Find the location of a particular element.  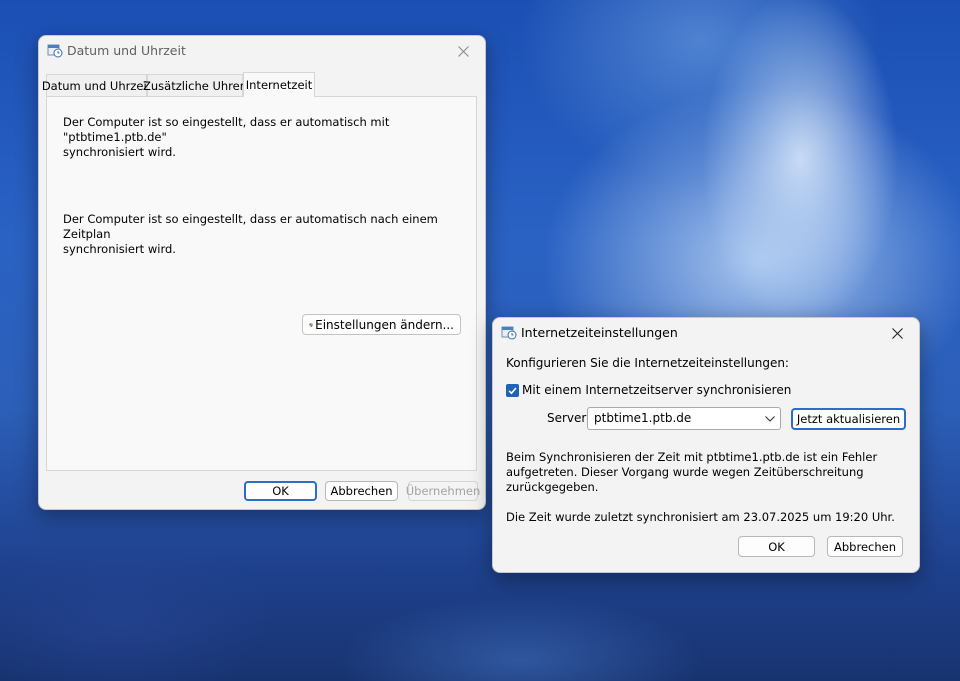

tab-label: Internetzeit is located at coordinates (279, 85).